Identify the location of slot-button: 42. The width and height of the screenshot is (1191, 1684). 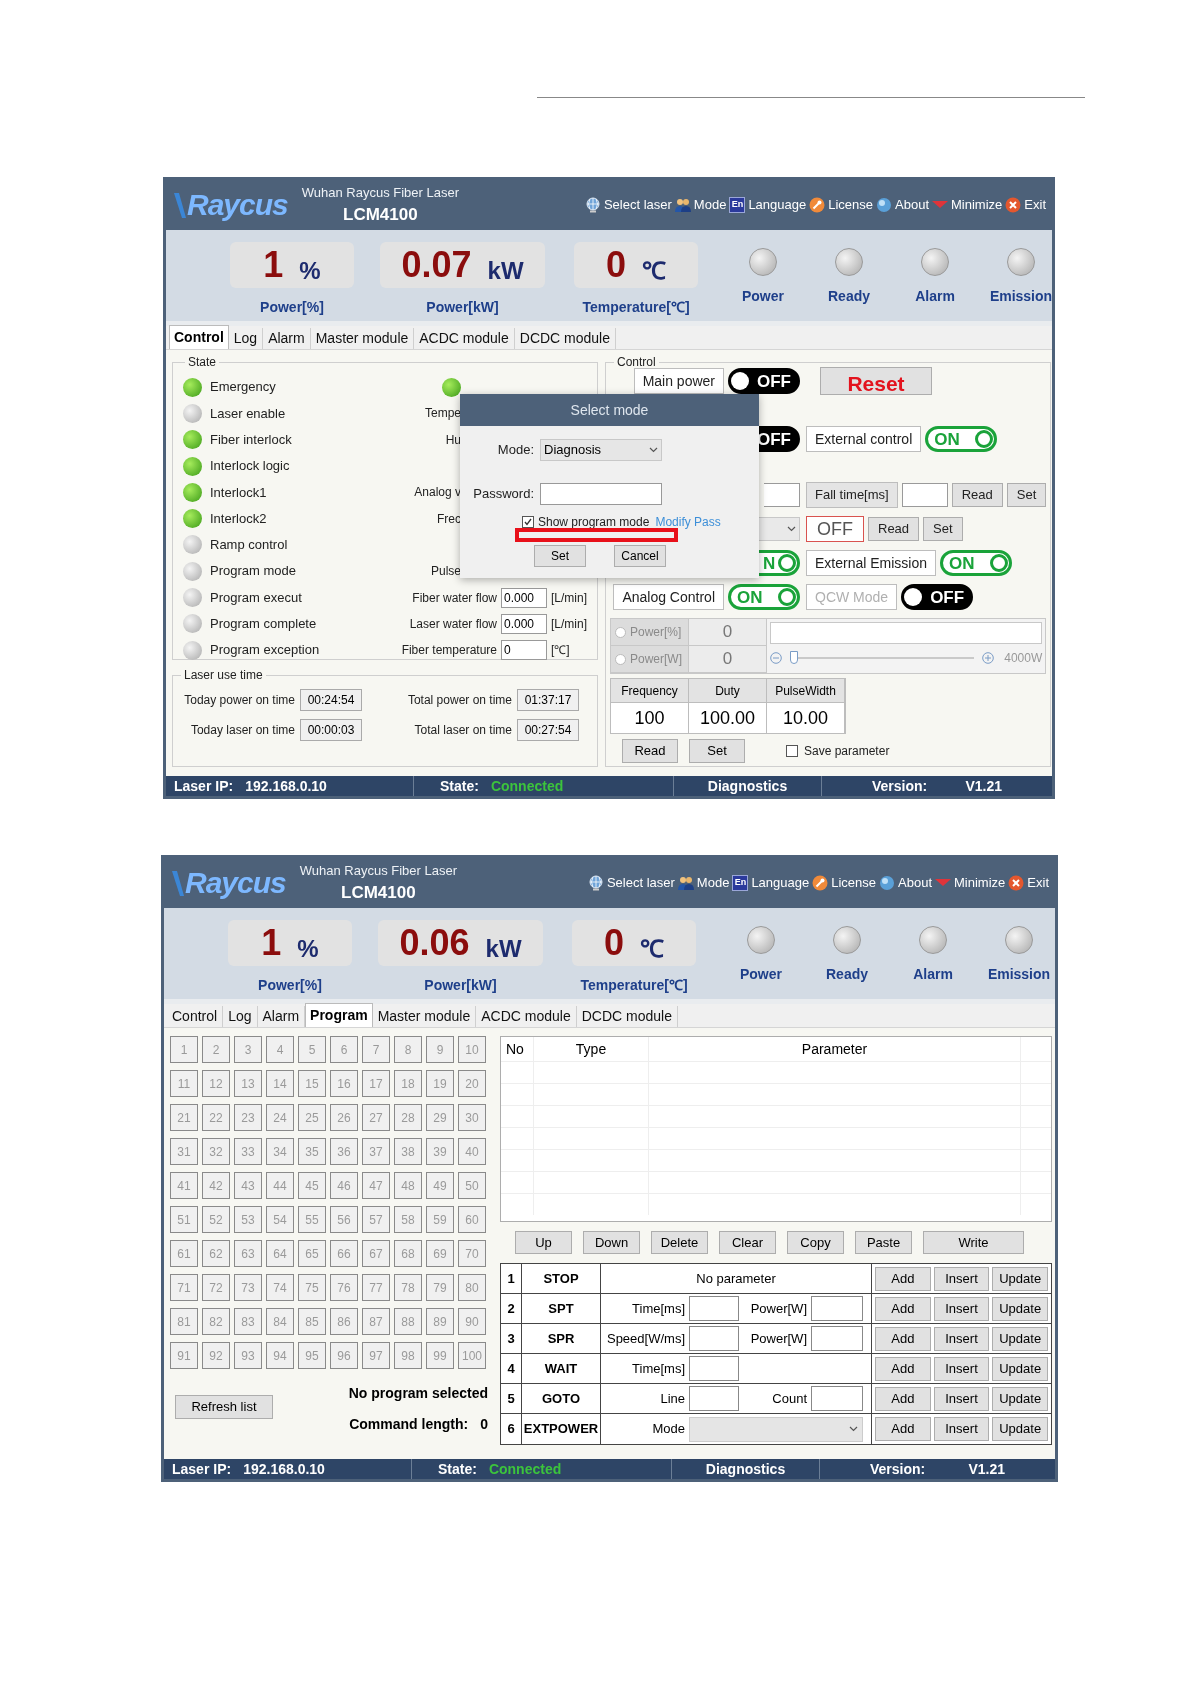
(216, 1185).